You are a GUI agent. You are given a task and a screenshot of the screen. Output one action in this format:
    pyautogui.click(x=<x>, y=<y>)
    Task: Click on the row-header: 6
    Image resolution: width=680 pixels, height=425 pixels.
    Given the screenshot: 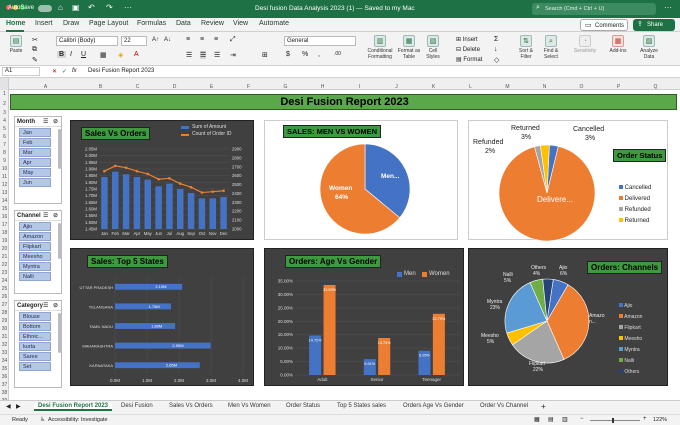 What is the action you would take?
    pyautogui.click(x=4, y=137)
    